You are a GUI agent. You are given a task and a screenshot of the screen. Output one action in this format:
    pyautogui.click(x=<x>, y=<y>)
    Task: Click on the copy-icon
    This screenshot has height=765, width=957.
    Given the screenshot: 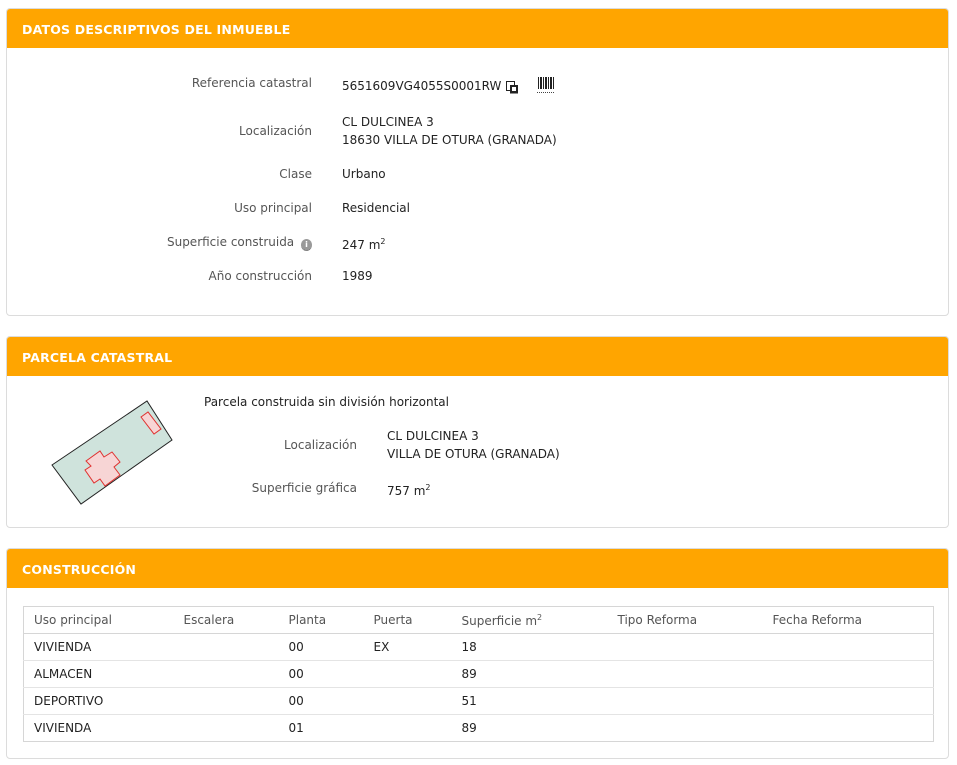 What is the action you would take?
    pyautogui.click(x=512, y=87)
    